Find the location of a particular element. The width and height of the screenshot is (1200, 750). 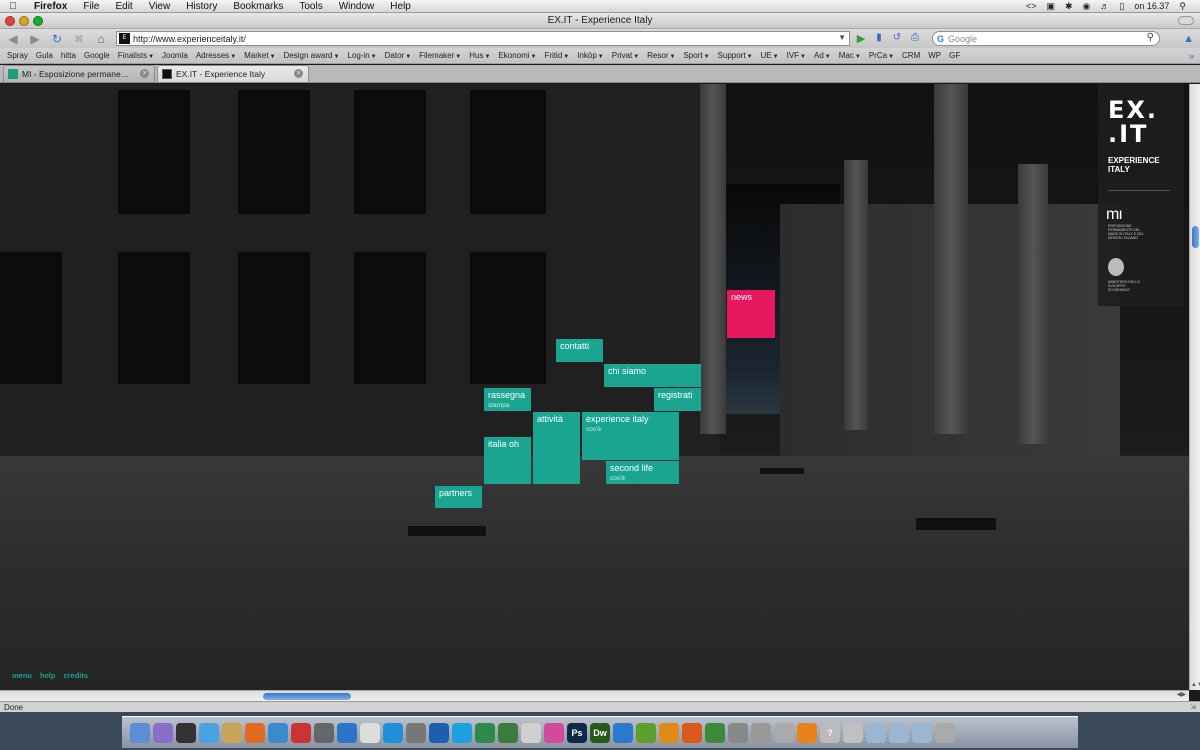

bookmark-item: Market▼ is located at coordinates (259, 55).